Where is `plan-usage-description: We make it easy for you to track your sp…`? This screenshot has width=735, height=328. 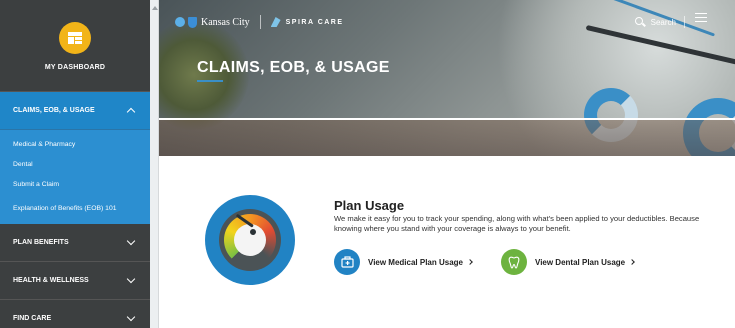 plan-usage-description: We make it easy for you to track your sp… is located at coordinates (517, 223).